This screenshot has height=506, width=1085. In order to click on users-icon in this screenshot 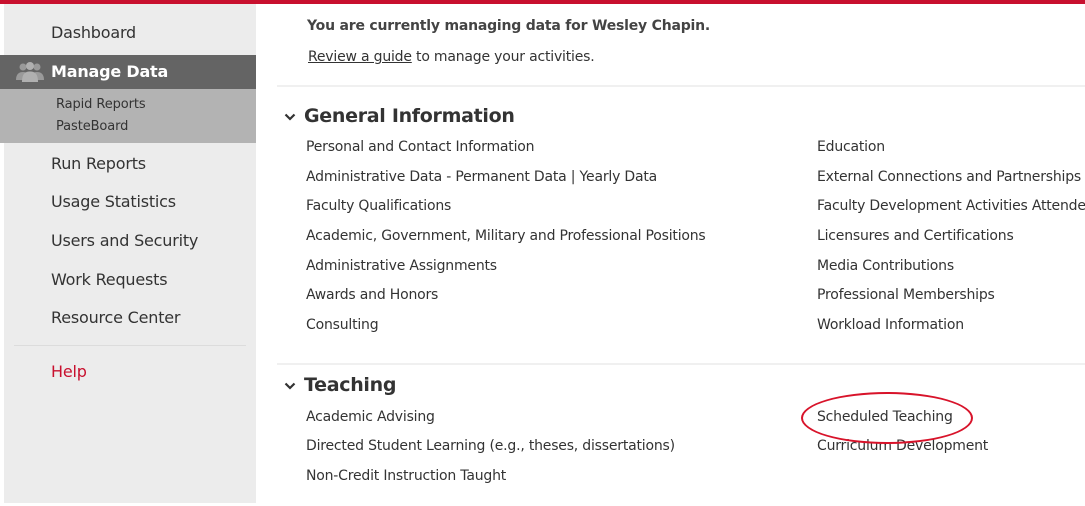, I will do `click(30, 72)`.